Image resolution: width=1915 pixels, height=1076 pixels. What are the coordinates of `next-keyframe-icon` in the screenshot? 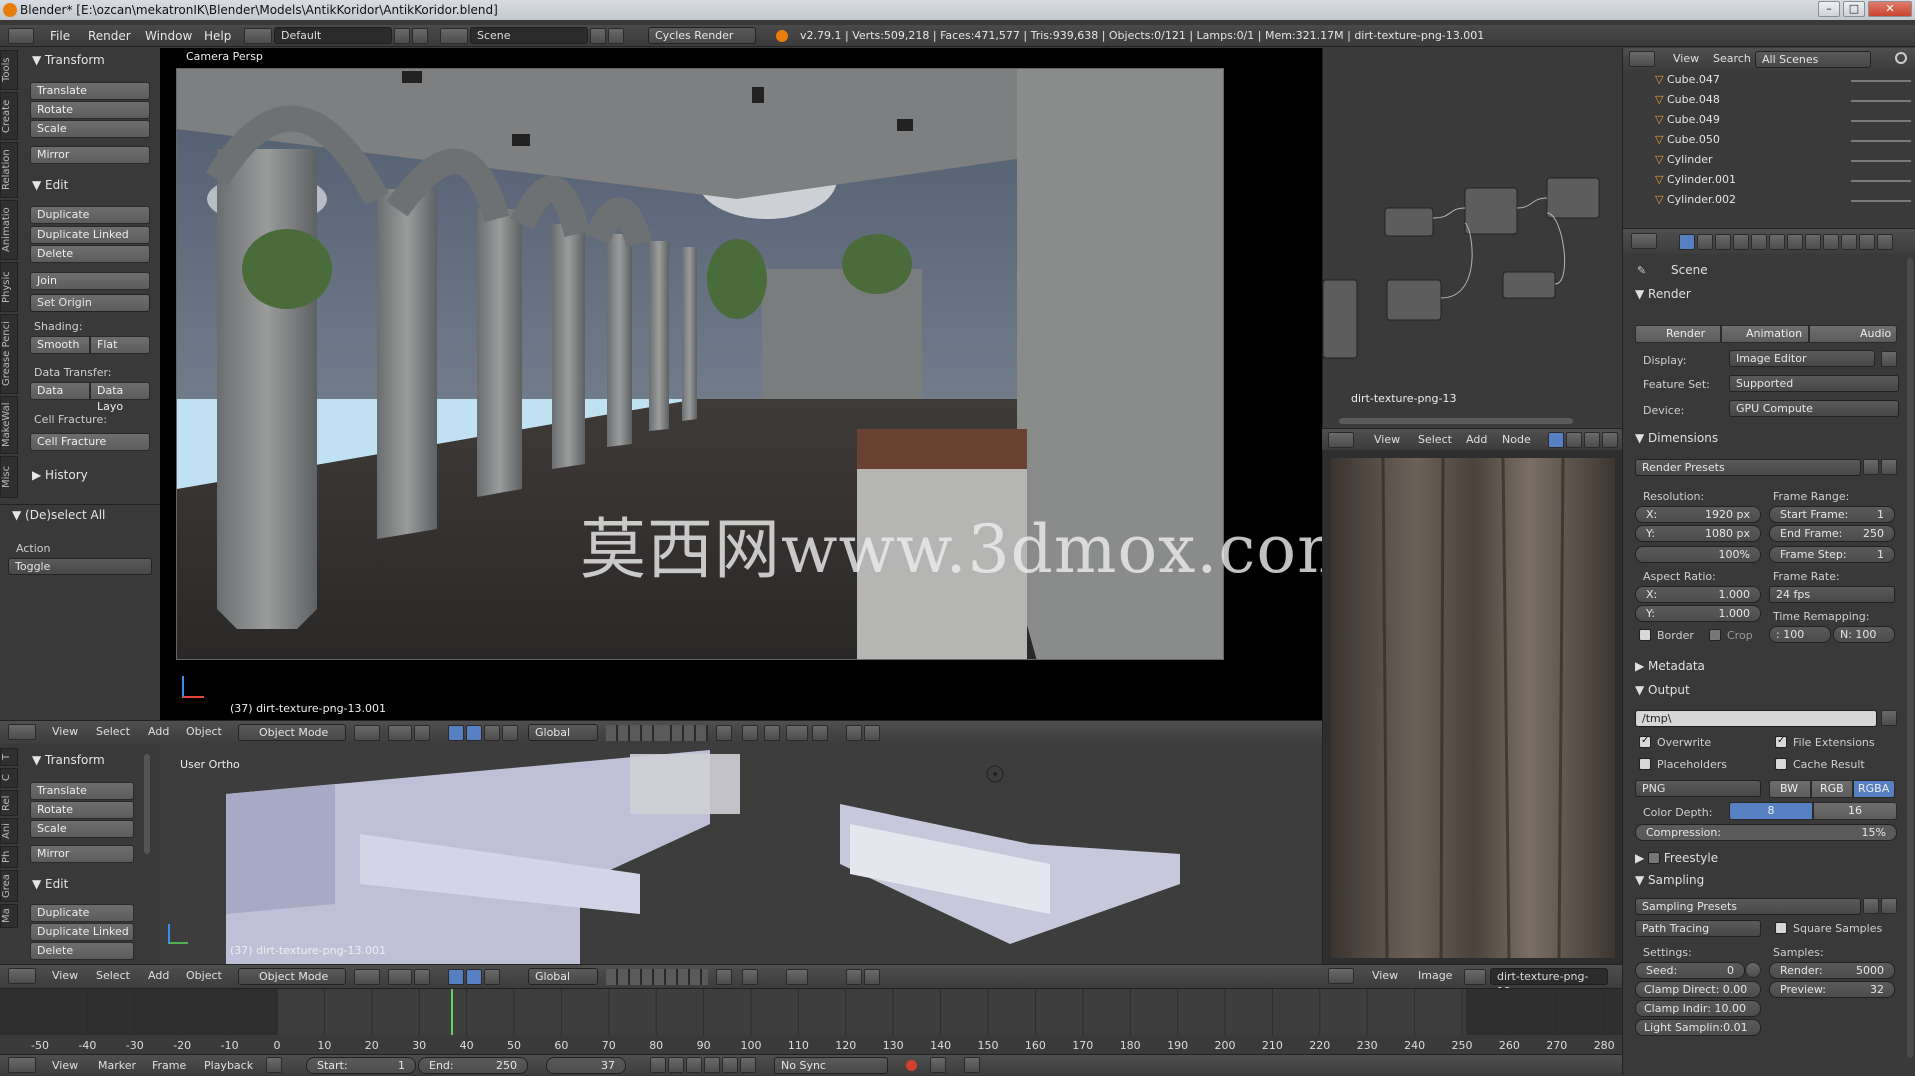 It's located at (730, 1065).